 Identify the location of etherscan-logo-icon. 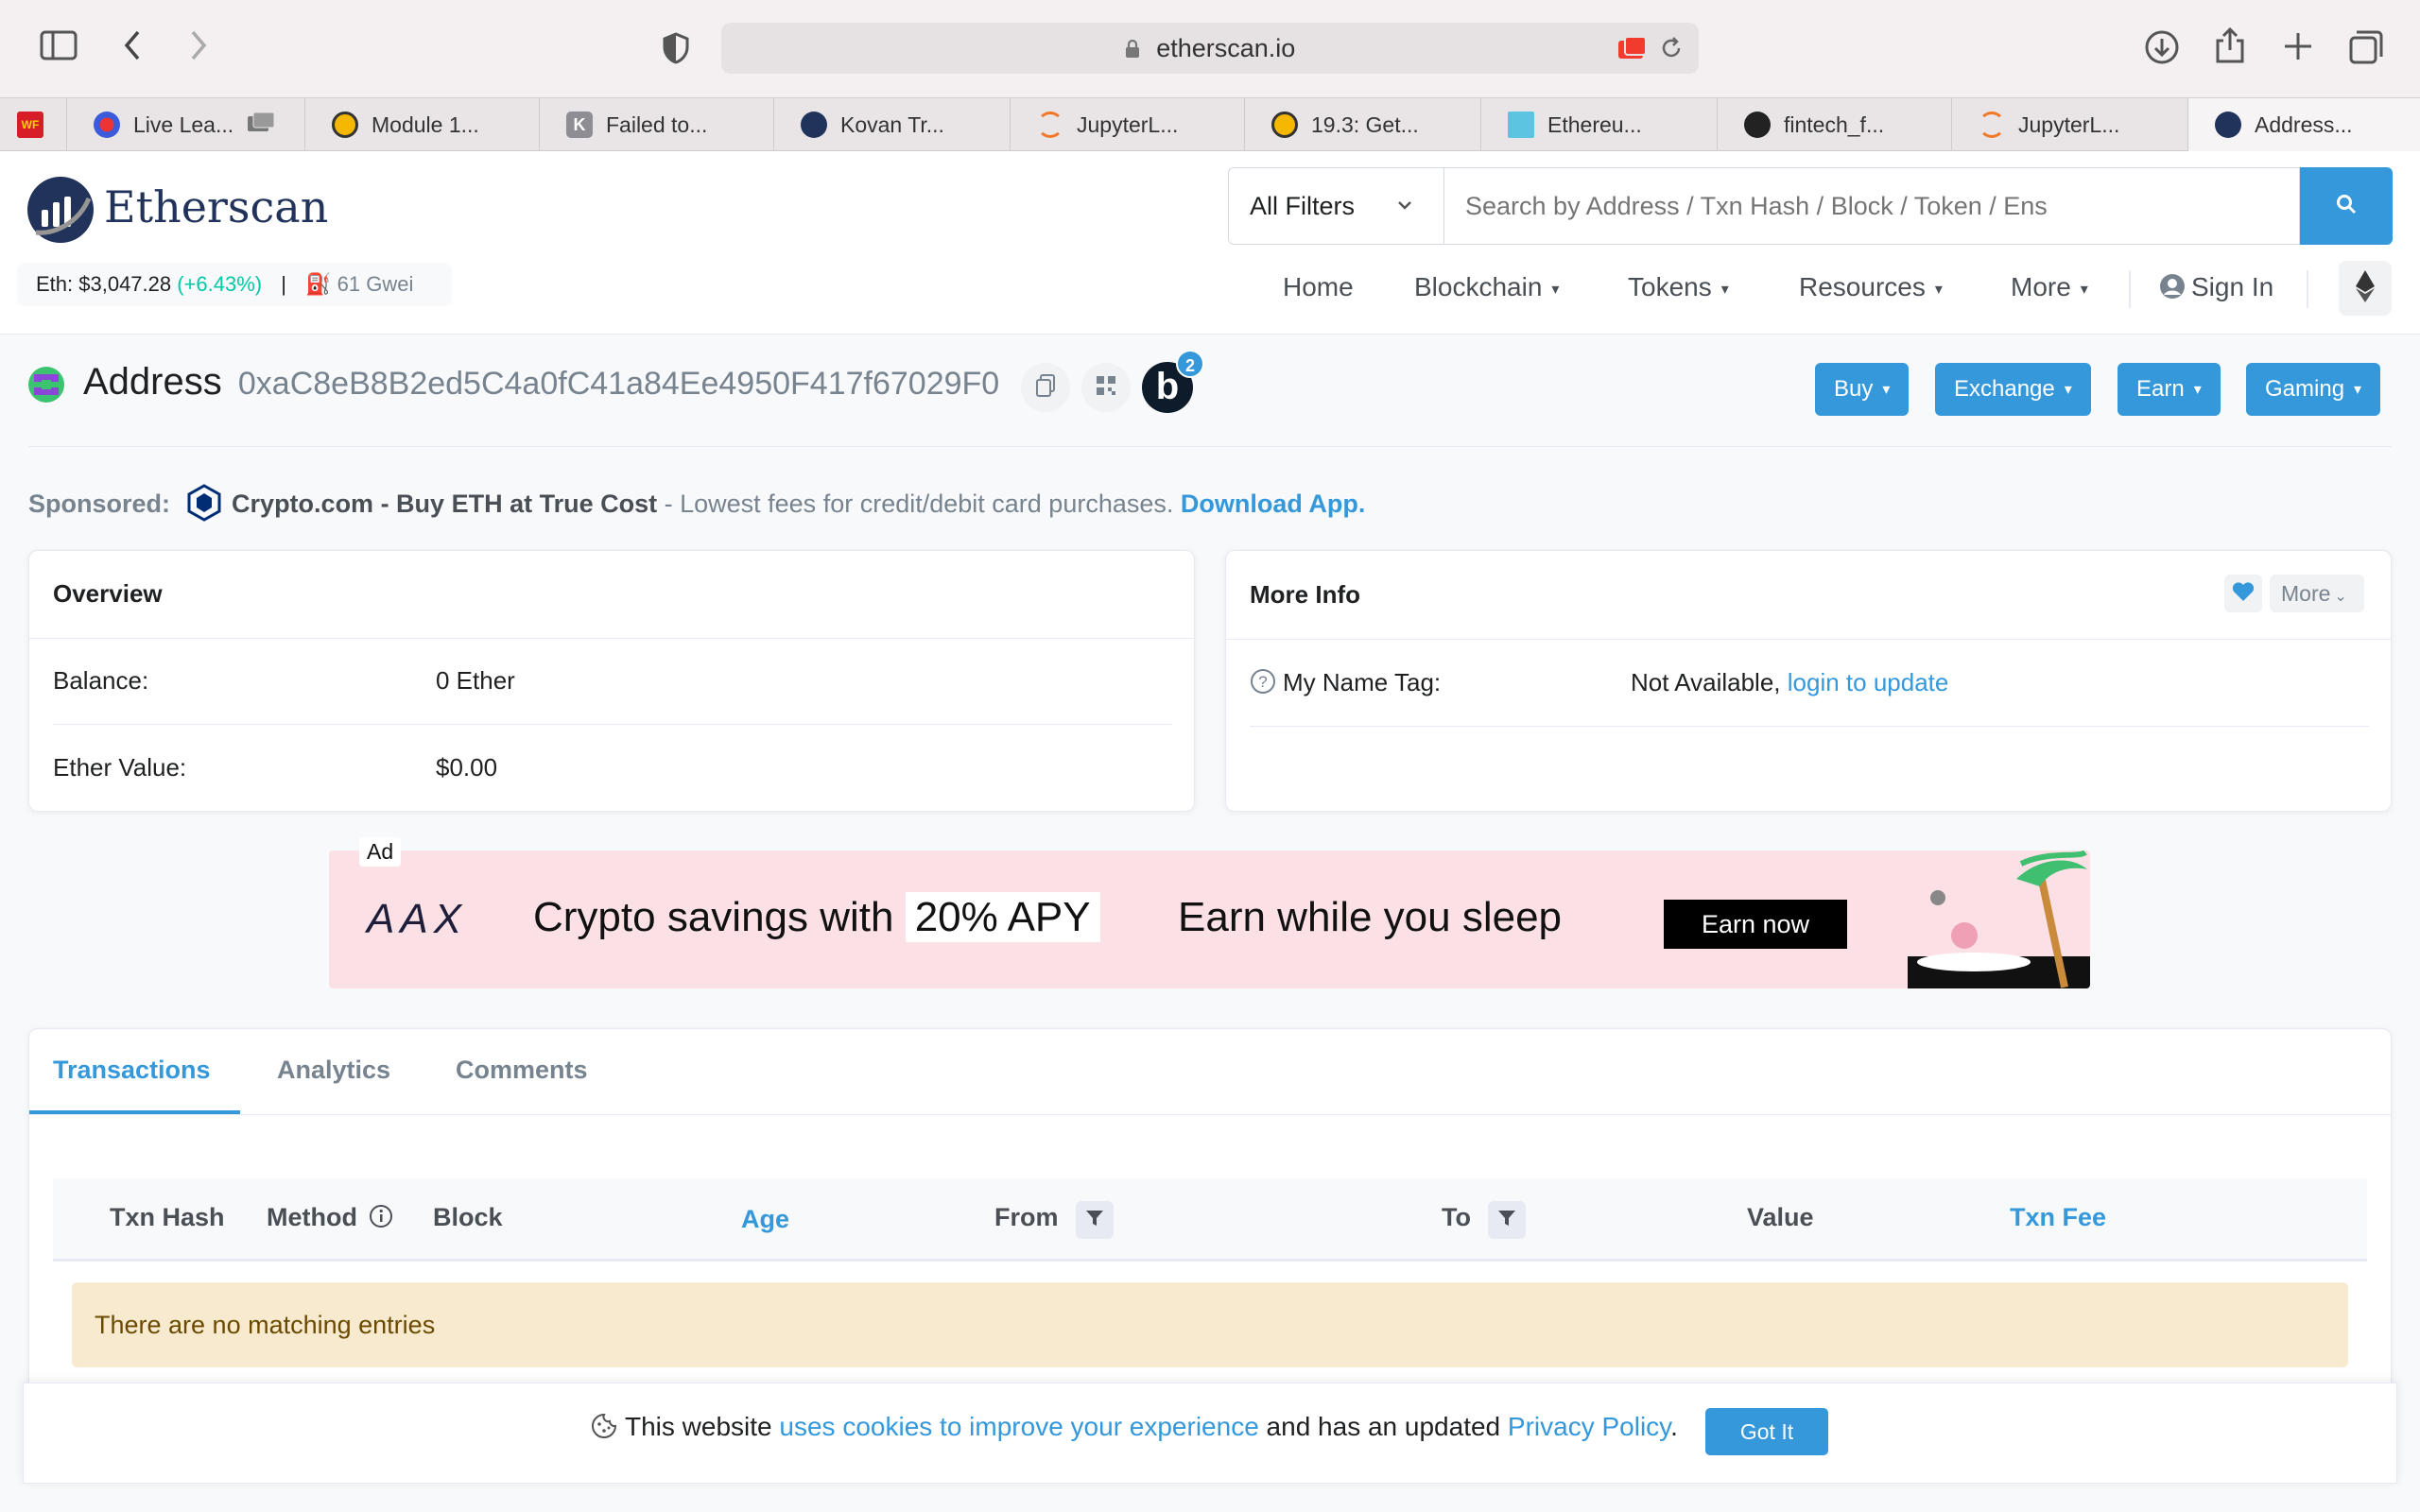
(60, 212).